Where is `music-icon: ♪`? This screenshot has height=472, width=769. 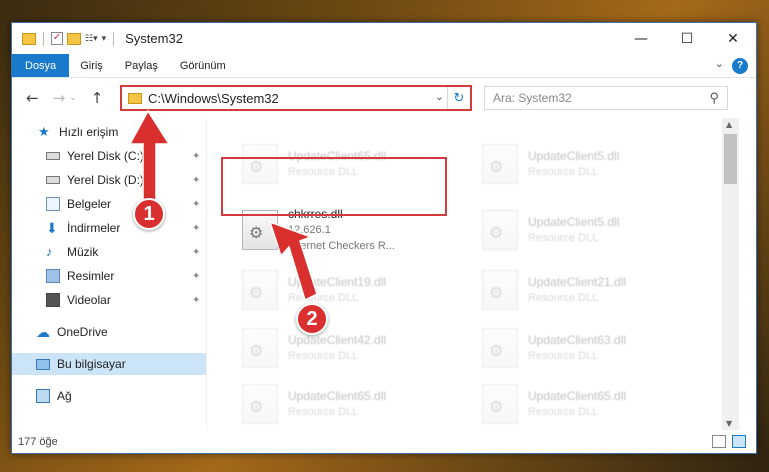 music-icon: ♪ is located at coordinates (49, 251).